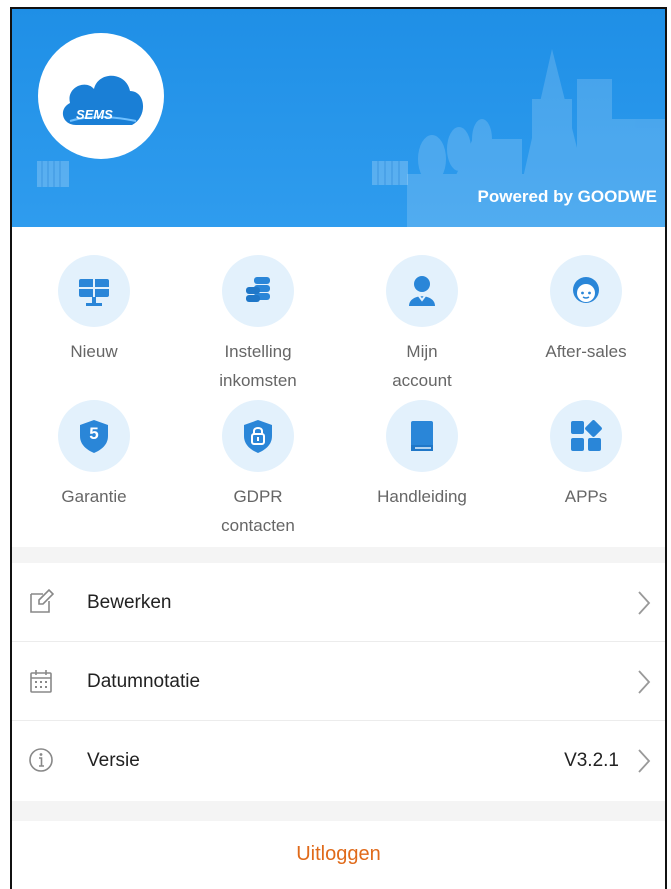 This screenshot has height=889, width=671. What do you see at coordinates (422, 455) in the screenshot?
I see `grid-item-handleiding: Handleiding` at bounding box center [422, 455].